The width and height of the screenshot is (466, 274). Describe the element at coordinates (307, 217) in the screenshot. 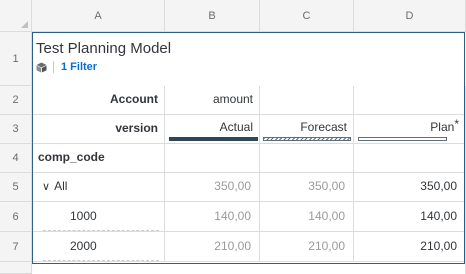

I see `1000-forecast-value: 140,00` at that location.